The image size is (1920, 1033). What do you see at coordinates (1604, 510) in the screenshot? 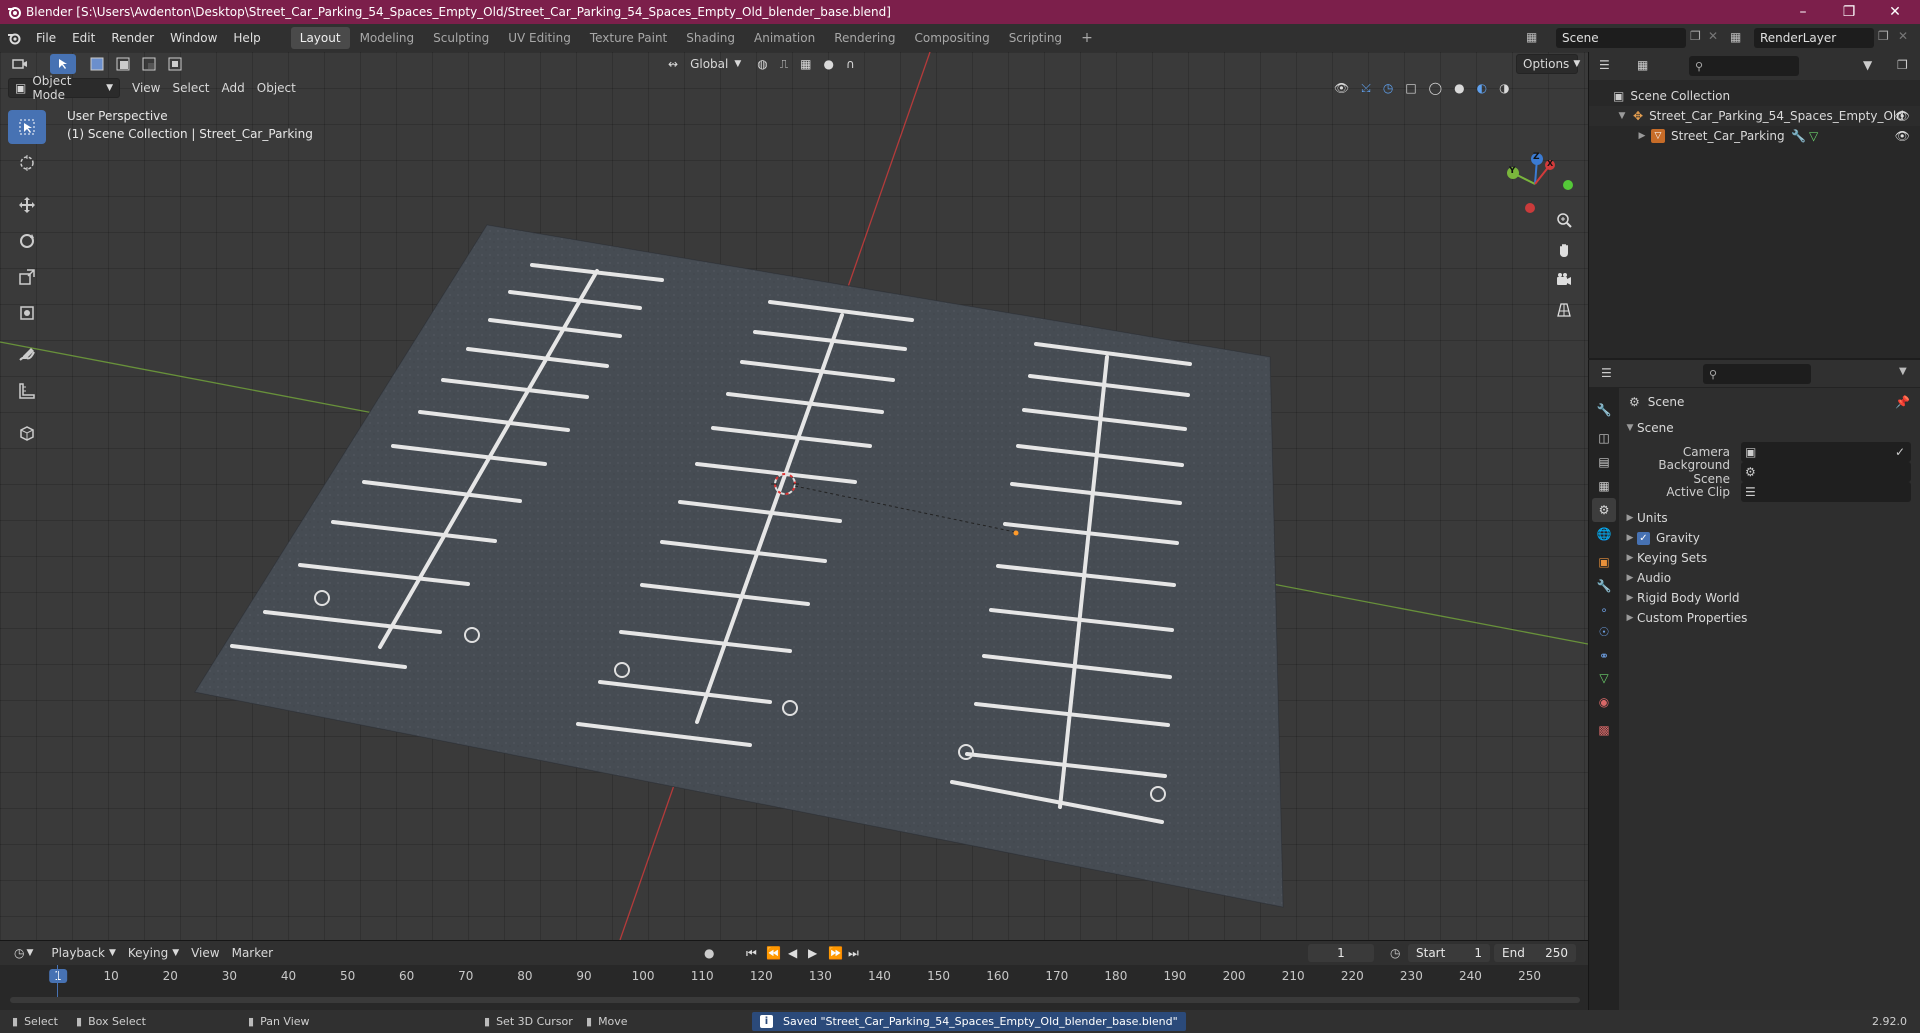
I see `scene-properties-tab-icon: ⚙` at bounding box center [1604, 510].